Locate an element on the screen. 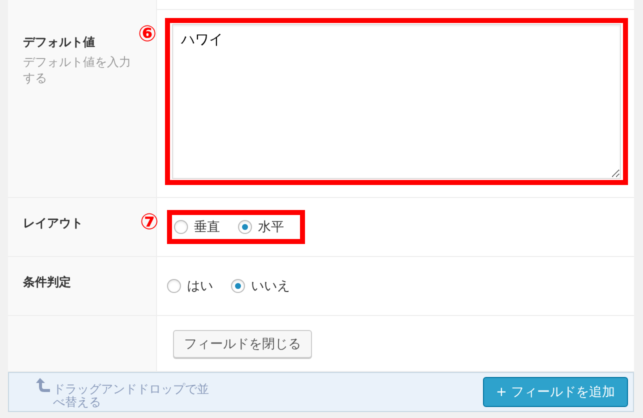 The width and height of the screenshot is (643, 418). radio-label: はい is located at coordinates (200, 286).